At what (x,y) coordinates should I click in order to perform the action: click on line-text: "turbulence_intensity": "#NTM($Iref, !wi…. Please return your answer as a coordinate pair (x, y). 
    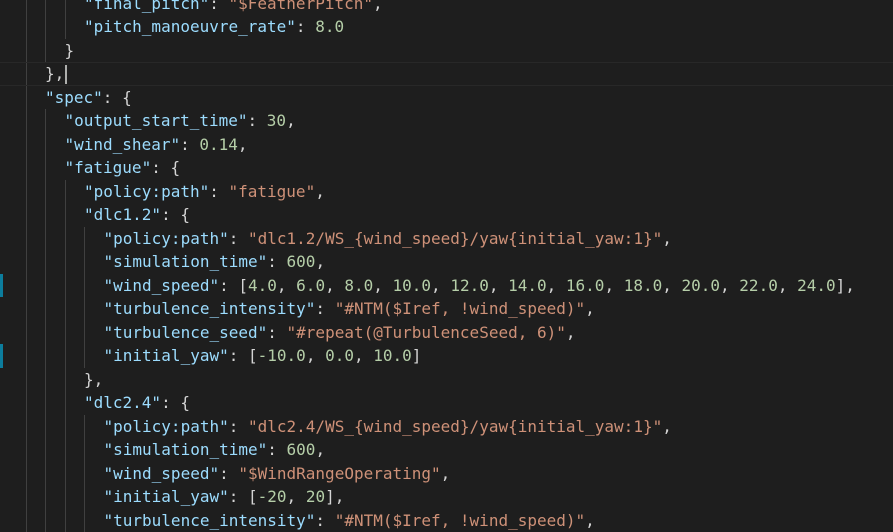
    Looking at the image, I should click on (349, 309).